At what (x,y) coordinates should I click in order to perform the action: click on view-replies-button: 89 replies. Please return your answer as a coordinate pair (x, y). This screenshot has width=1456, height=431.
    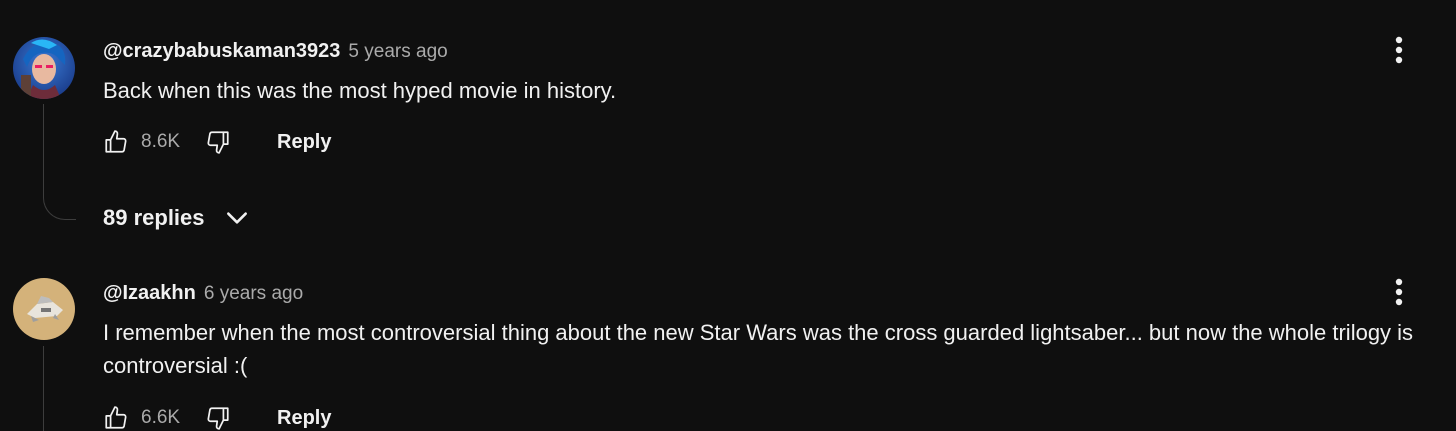
    Looking at the image, I should click on (177, 218).